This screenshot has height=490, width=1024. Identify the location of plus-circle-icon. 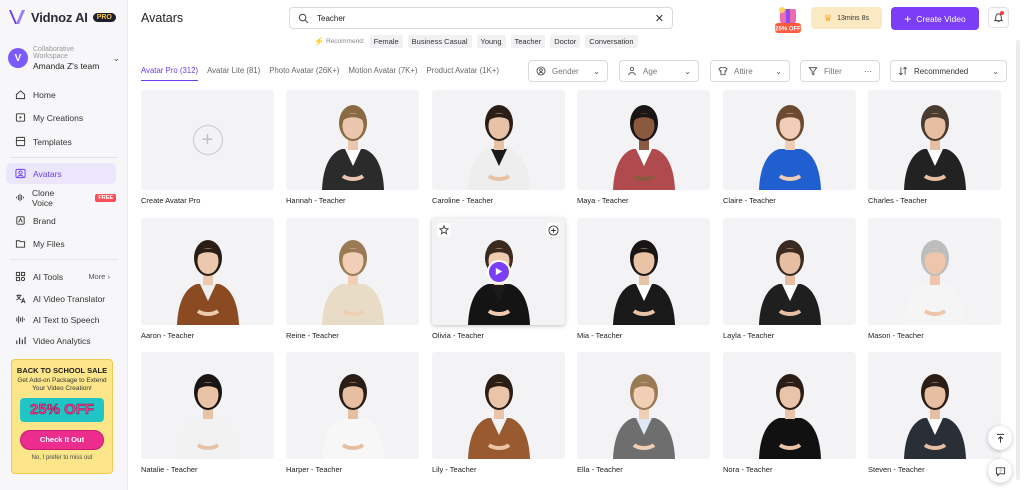
(553, 230).